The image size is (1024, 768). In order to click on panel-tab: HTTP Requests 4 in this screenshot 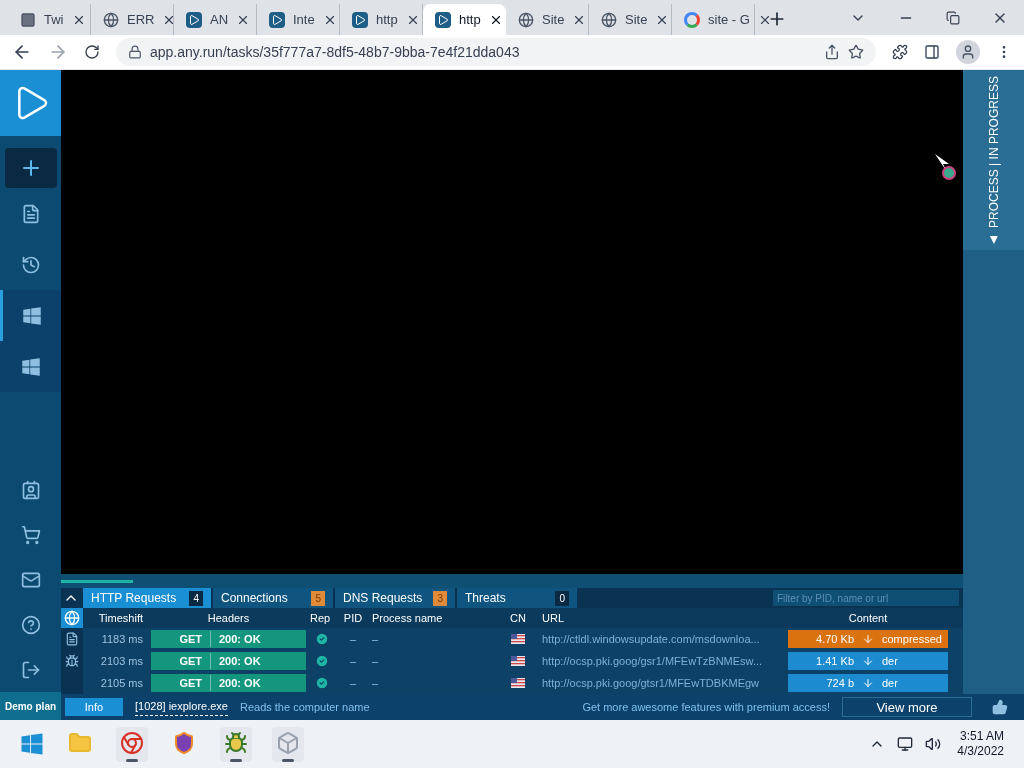, I will do `click(147, 598)`.